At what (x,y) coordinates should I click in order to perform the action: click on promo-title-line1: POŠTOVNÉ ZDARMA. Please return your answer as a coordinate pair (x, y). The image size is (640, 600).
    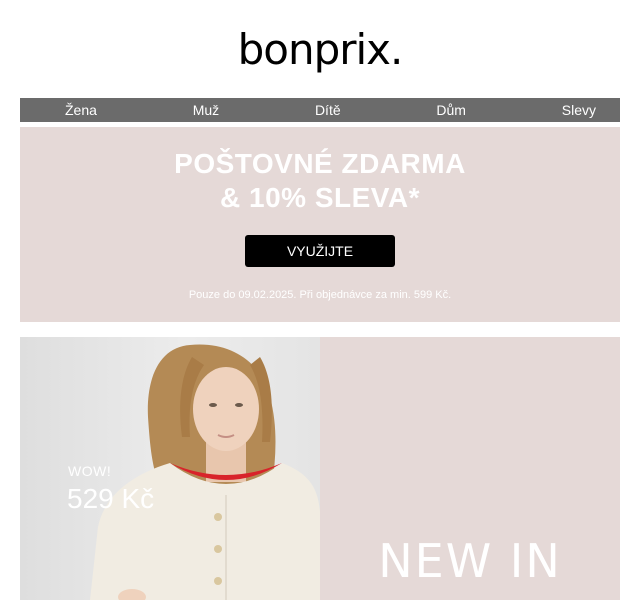
    Looking at the image, I should click on (320, 163).